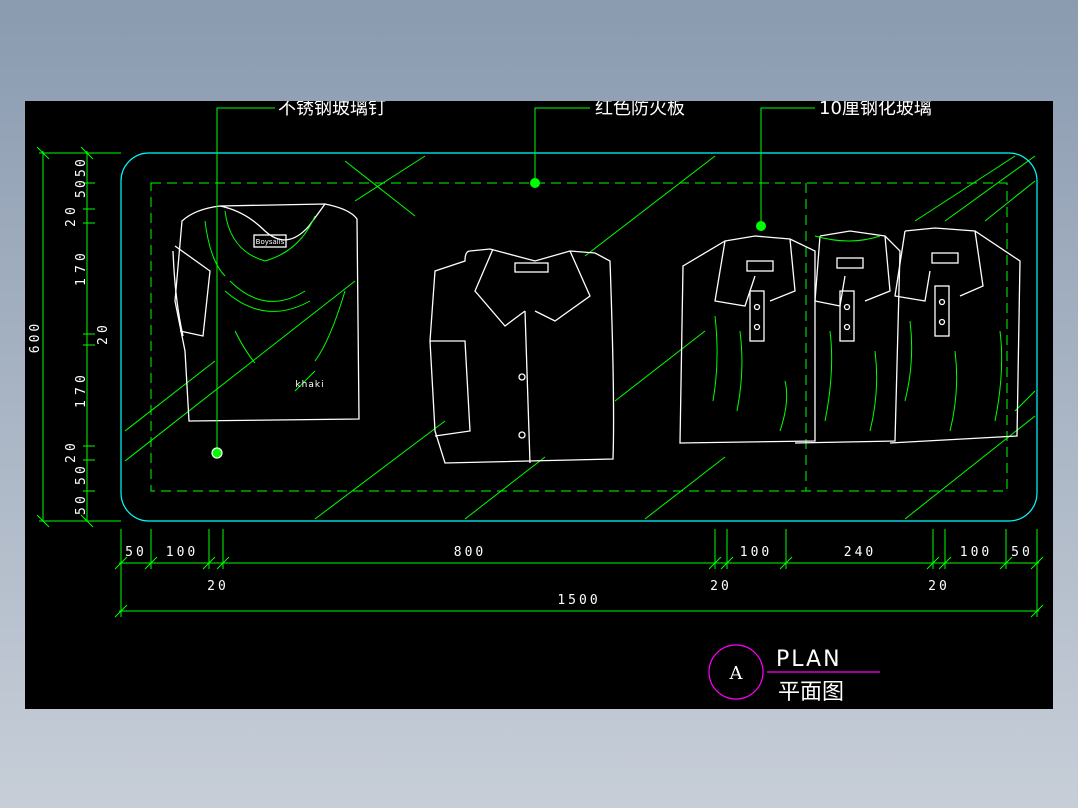 This screenshot has height=808, width=1078. I want to click on dim-bottom-0: 50, so click(136, 552).